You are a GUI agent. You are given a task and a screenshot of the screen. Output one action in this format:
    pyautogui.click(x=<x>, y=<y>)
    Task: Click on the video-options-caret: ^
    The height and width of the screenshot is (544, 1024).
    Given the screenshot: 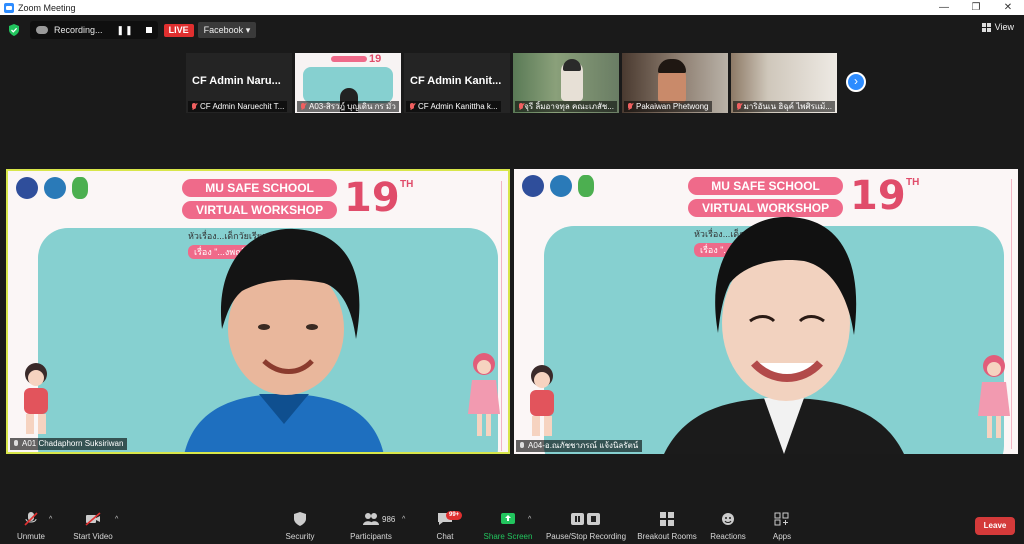 What is the action you would take?
    pyautogui.click(x=116, y=519)
    